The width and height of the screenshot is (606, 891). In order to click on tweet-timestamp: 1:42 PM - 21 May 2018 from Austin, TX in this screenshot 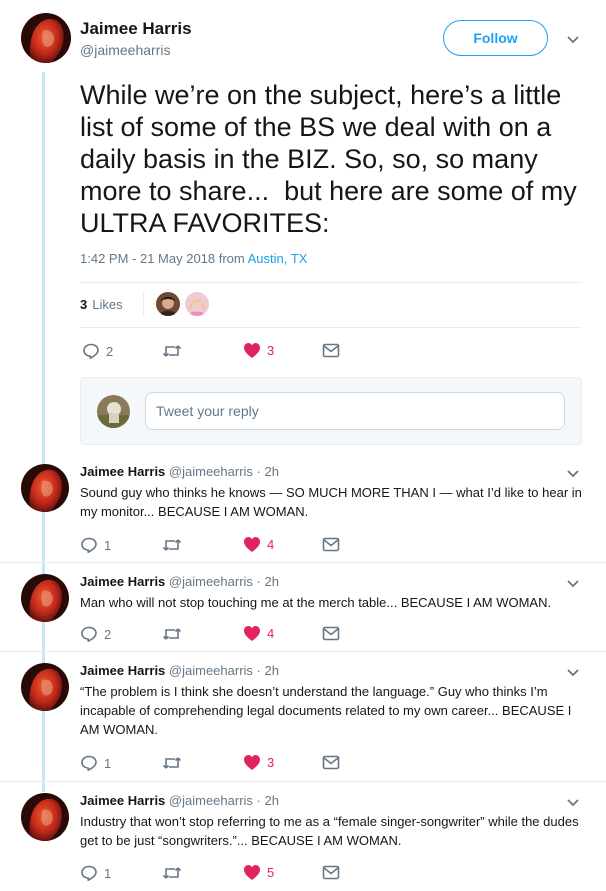, I will do `click(193, 258)`.